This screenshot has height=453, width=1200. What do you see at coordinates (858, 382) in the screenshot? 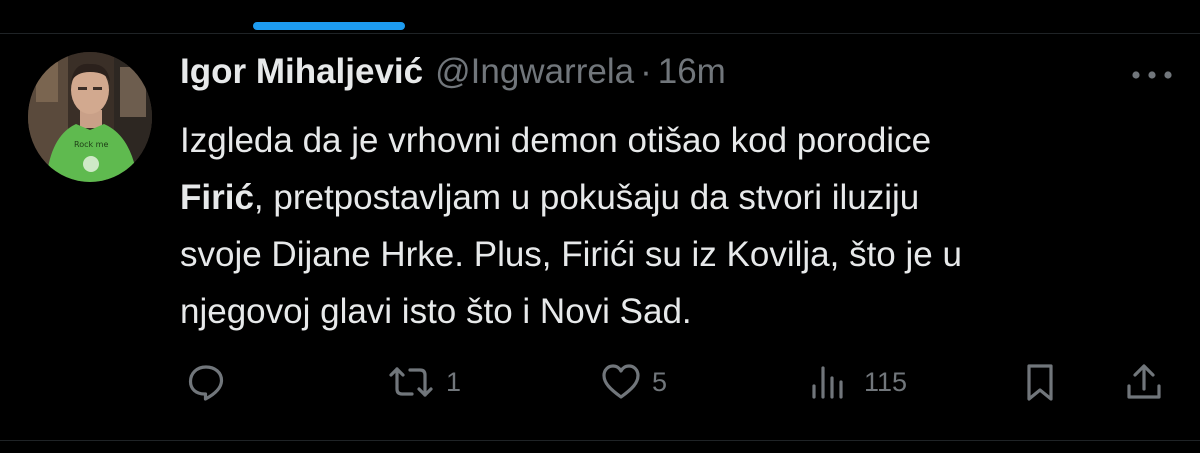
I see `views-button: 115` at bounding box center [858, 382].